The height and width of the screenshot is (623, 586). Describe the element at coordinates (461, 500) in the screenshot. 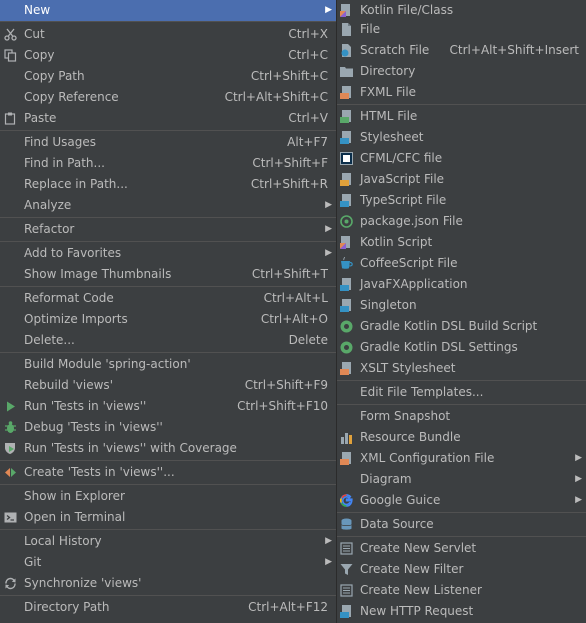

I see `menu-item-google-guice: Google Guice ▶` at that location.